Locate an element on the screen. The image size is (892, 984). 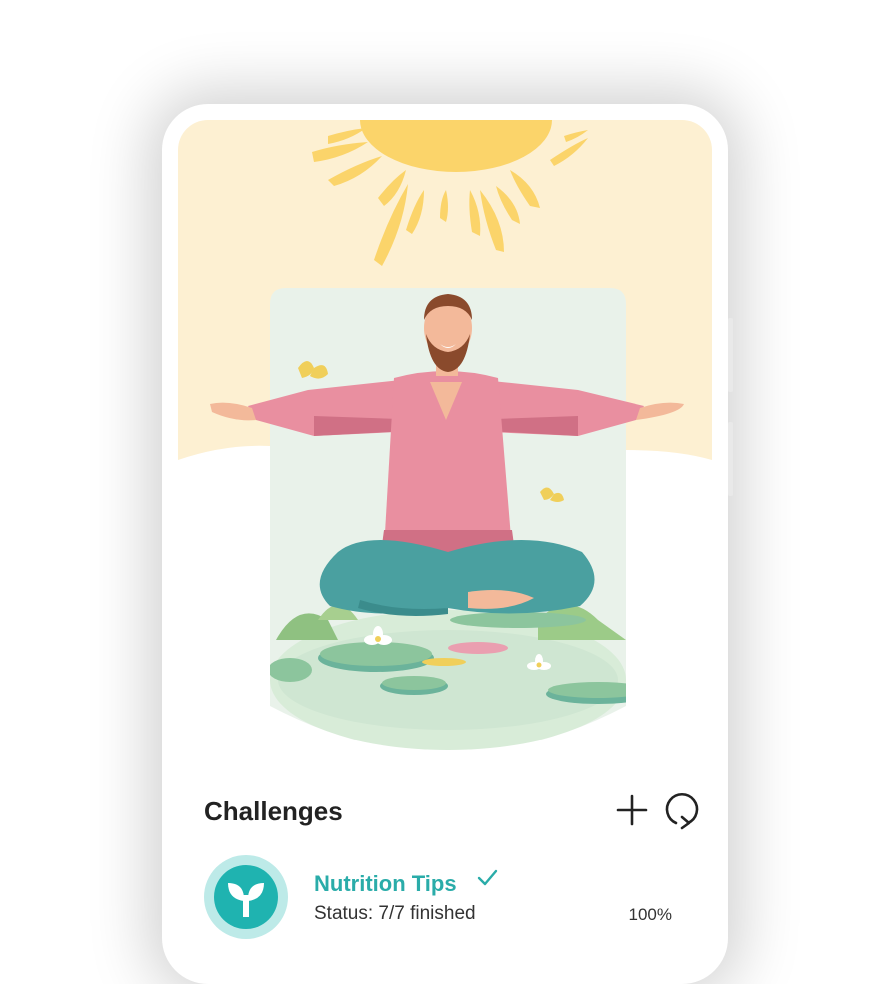
plus-icon is located at coordinates (632, 810).